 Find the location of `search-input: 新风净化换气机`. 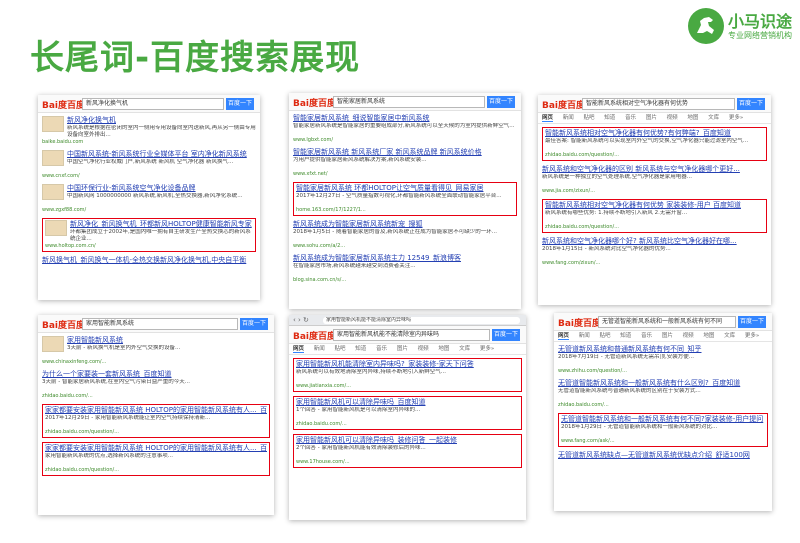

search-input: 新风净化换气机 is located at coordinates (153, 104).